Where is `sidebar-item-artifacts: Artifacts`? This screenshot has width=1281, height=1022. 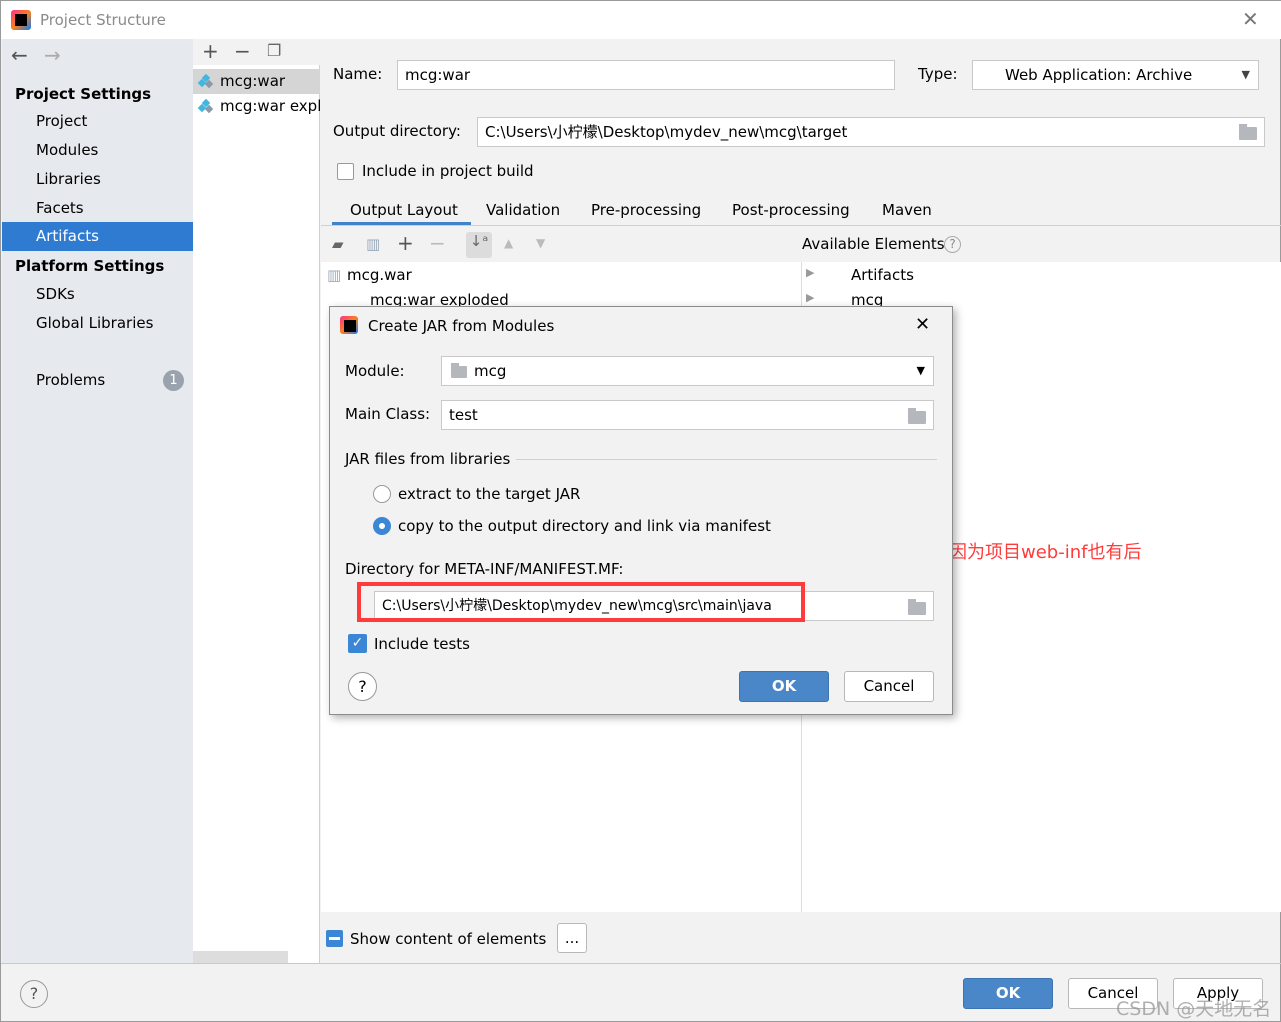 sidebar-item-artifacts: Artifacts is located at coordinates (97, 236).